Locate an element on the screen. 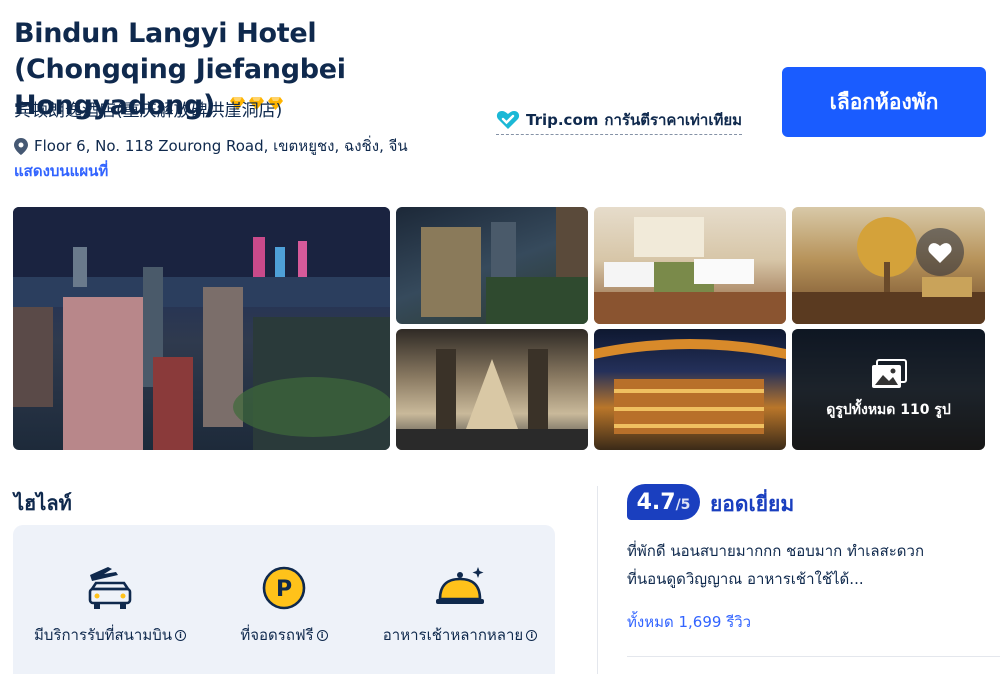 The width and height of the screenshot is (1000, 674). svg-text: P is located at coordinates (284, 589).